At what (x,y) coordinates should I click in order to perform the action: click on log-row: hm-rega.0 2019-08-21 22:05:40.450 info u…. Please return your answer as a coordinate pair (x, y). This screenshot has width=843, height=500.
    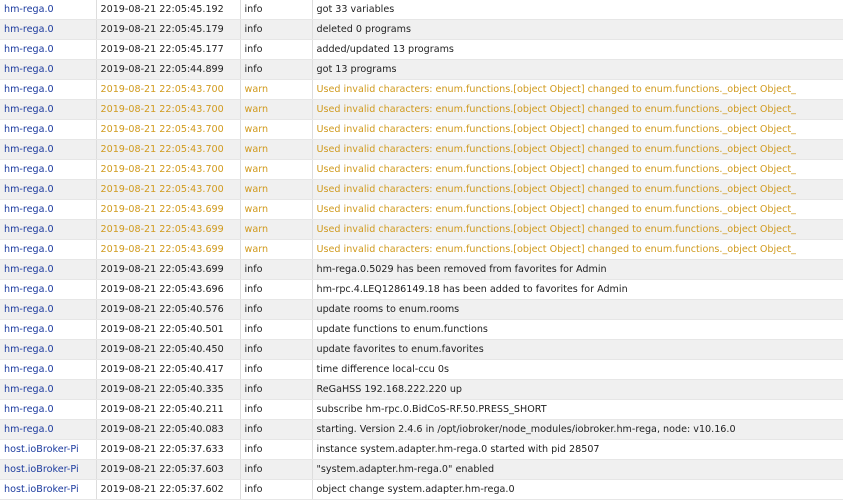
    Looking at the image, I should click on (421, 349).